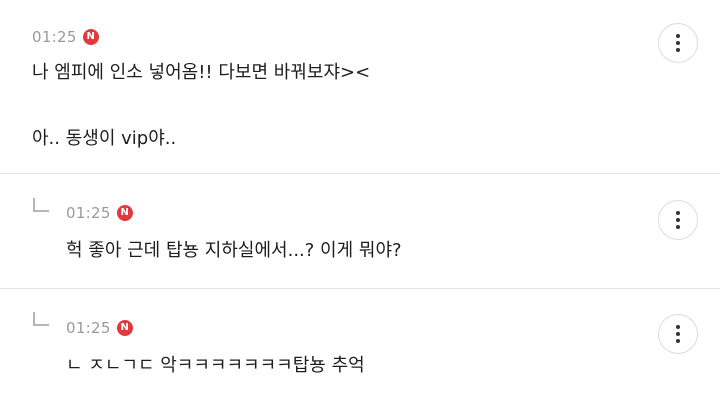 The height and width of the screenshot is (407, 720). What do you see at coordinates (215, 365) in the screenshot?
I see `comment-text-line: ㄴ ㅈㄴㄱㄷ 악ㅋㅋㅋㅋㅋㅋㅋ탑뇽 추억` at bounding box center [215, 365].